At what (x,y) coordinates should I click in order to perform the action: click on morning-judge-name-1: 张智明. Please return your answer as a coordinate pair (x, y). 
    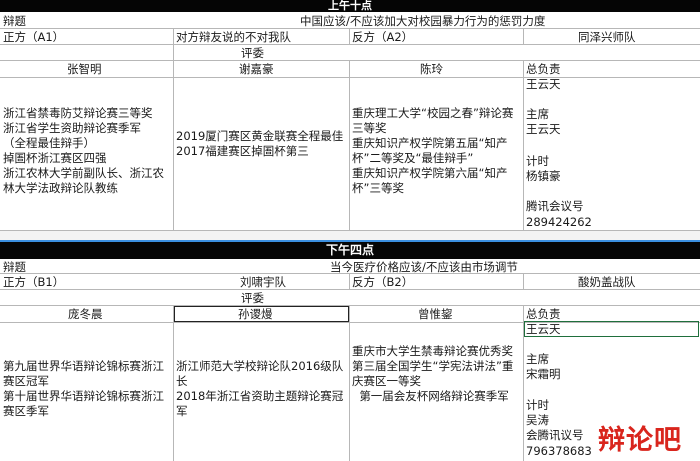
    Looking at the image, I should click on (84, 69).